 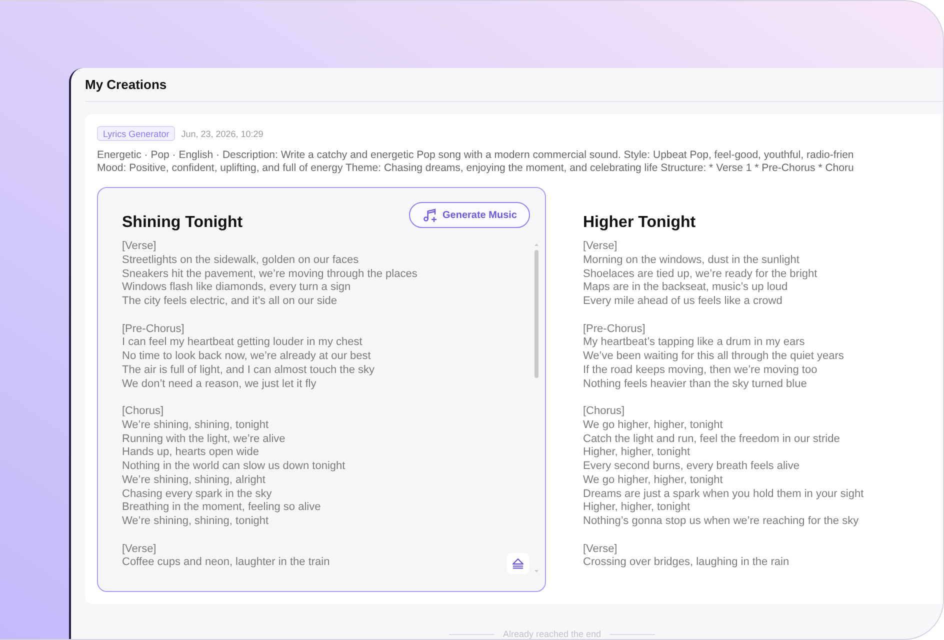 I want to click on lyric-line: Morning on the windows, dust in the sunlight, so click(x=691, y=261).